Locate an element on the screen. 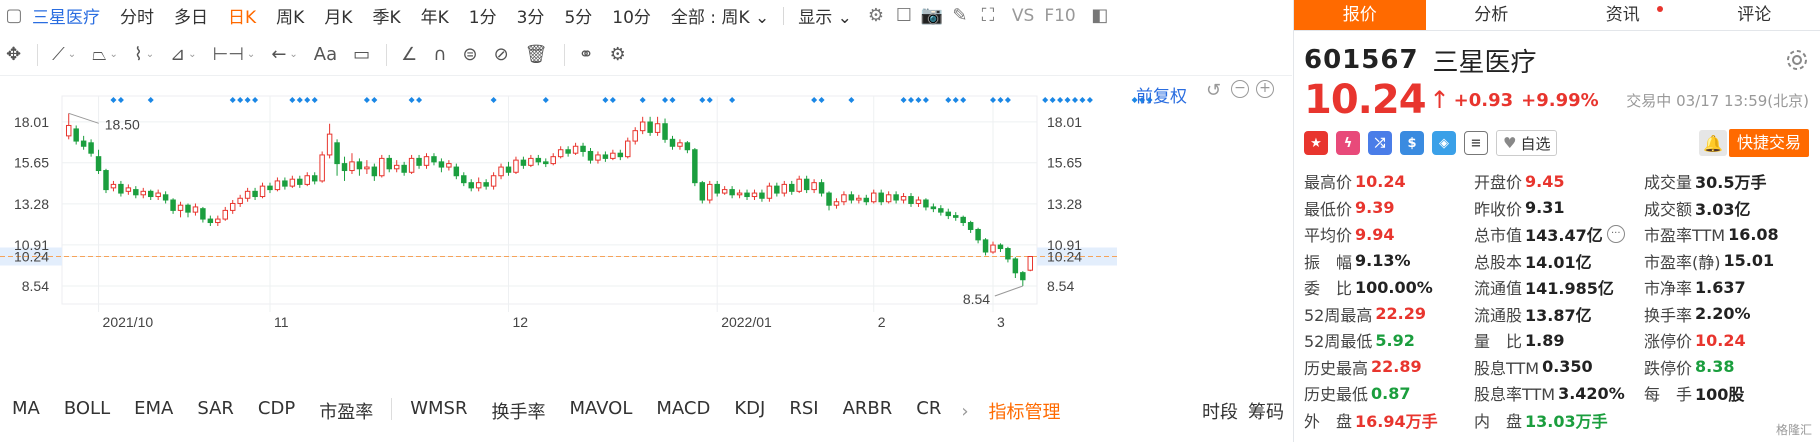  panel-tab: 分析 is located at coordinates (1492, 15).